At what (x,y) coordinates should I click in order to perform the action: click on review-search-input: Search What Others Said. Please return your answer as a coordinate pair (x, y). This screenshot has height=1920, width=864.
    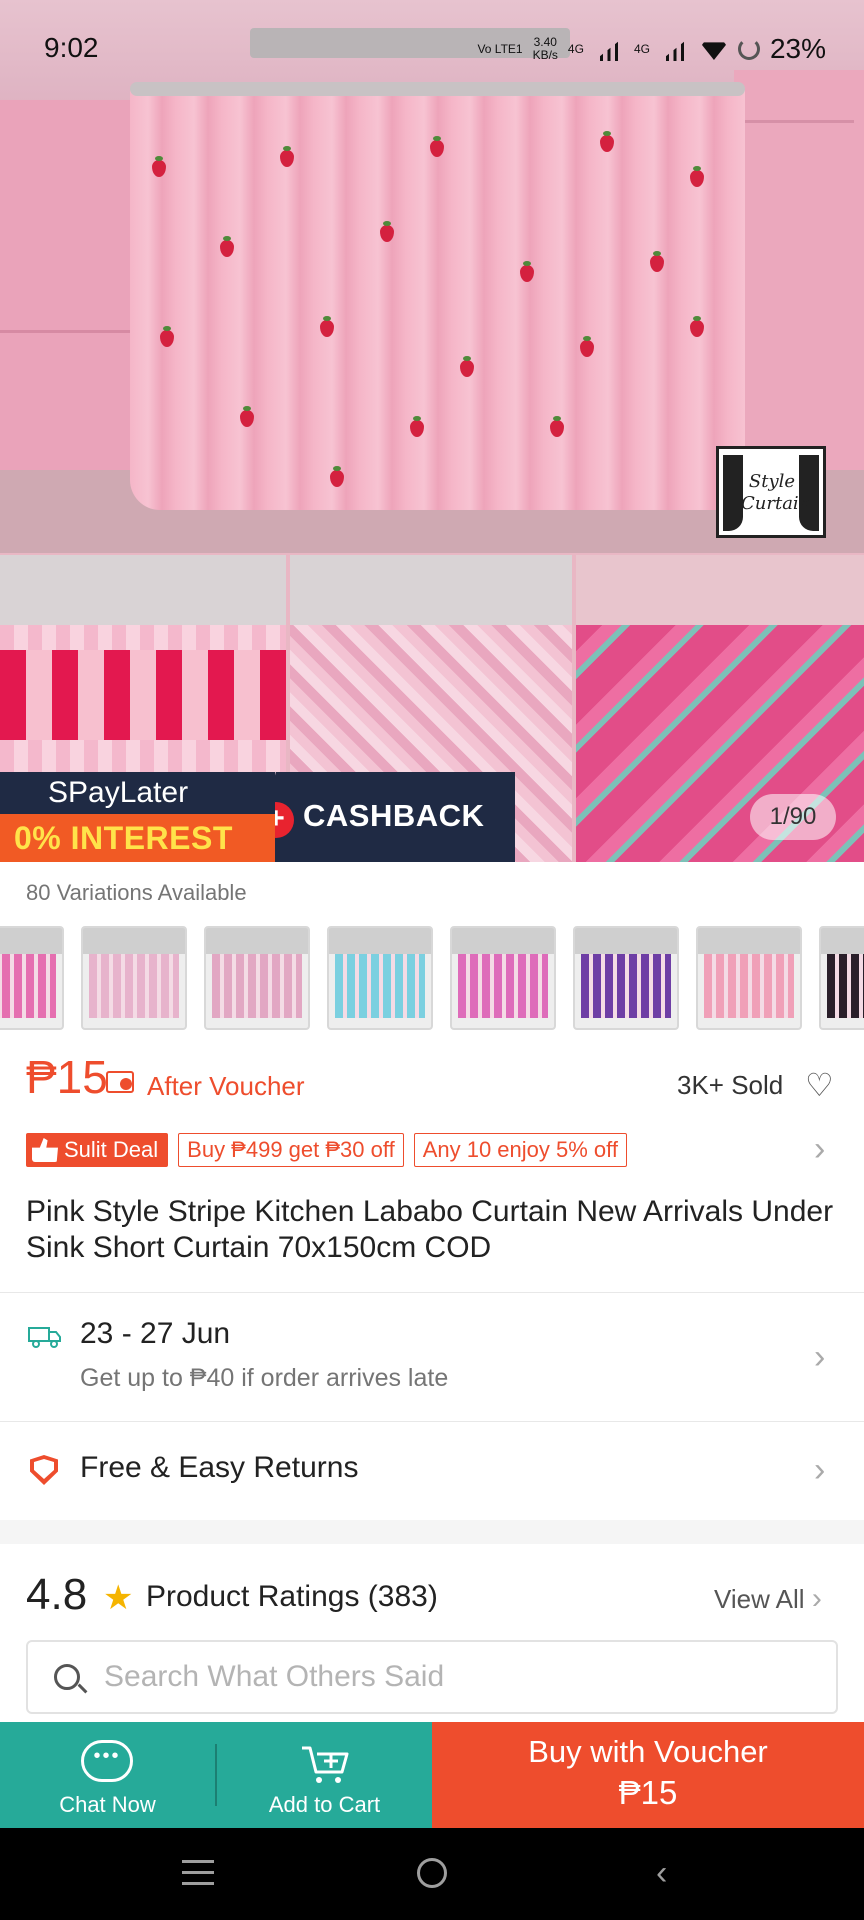
    Looking at the image, I should click on (432, 1677).